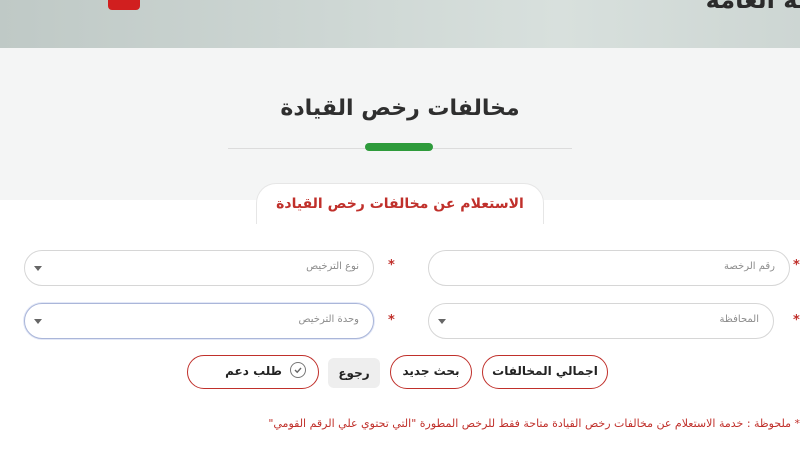  Describe the element at coordinates (124, 5) in the screenshot. I see `header-red-badge` at that location.